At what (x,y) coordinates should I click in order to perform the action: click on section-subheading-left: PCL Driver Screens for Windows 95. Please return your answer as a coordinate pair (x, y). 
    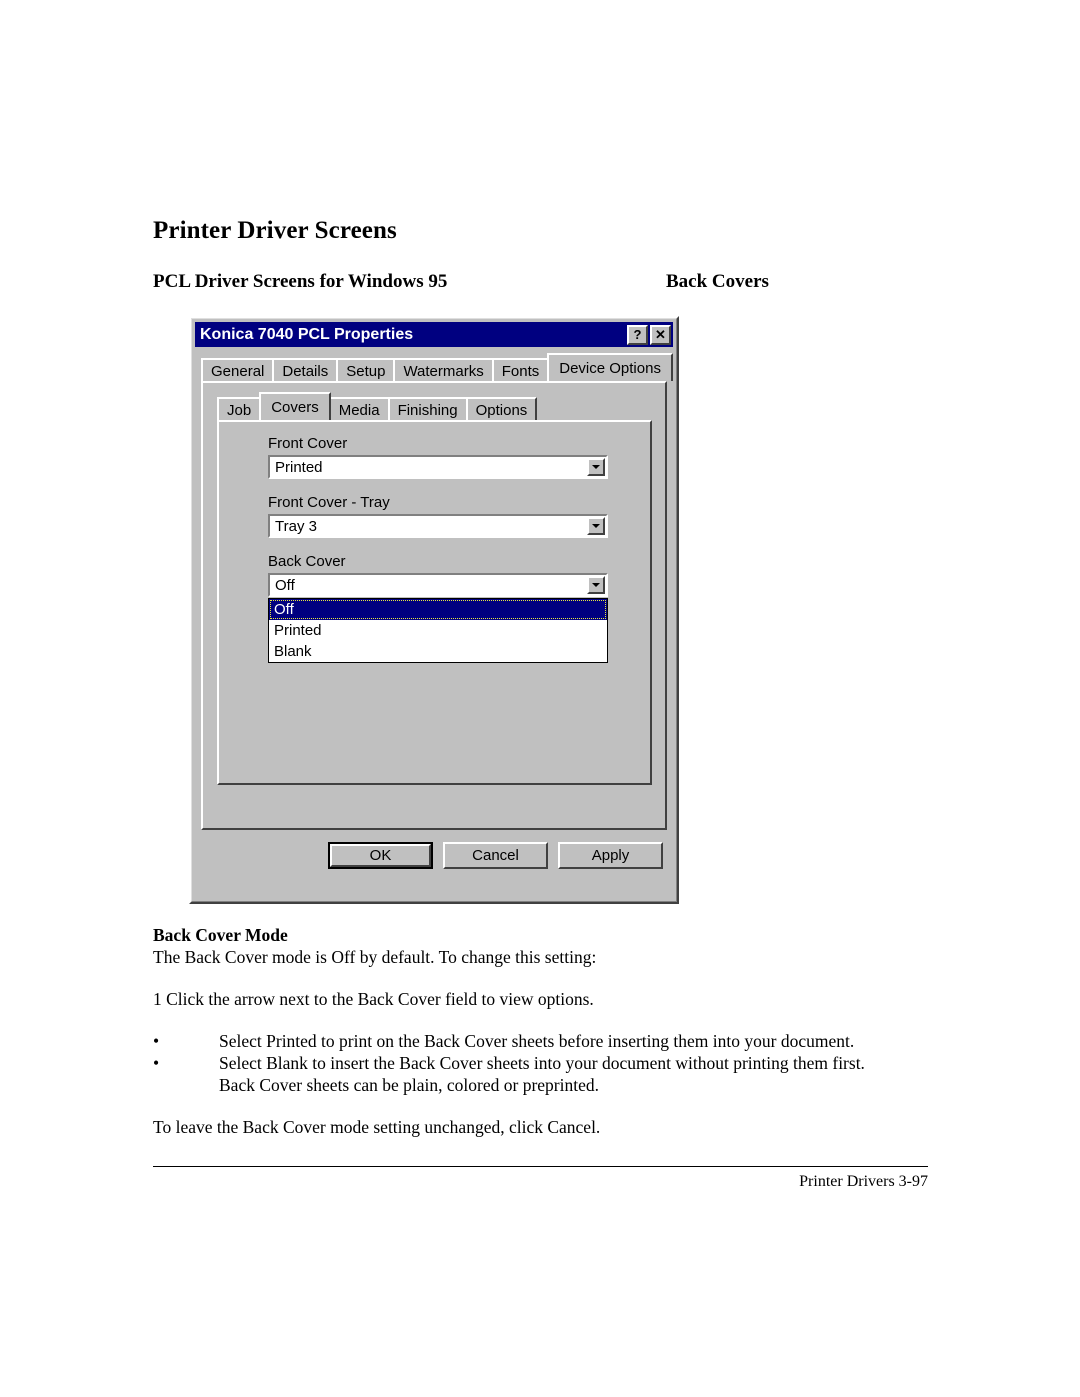
    Looking at the image, I should click on (300, 281).